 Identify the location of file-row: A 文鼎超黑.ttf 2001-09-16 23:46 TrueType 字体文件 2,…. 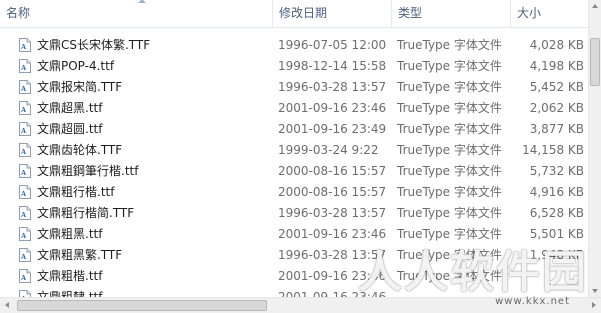
(294, 107).